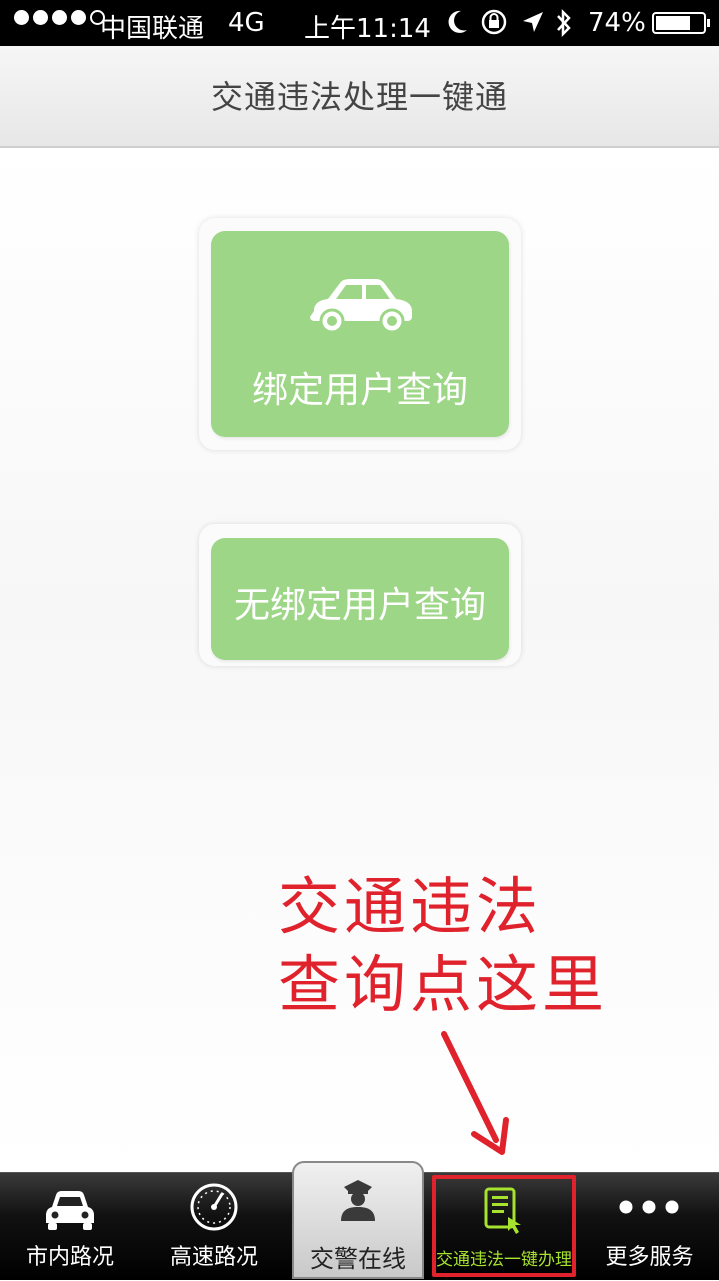  I want to click on bound-user-query-button: 绑定用户查询, so click(360, 334).